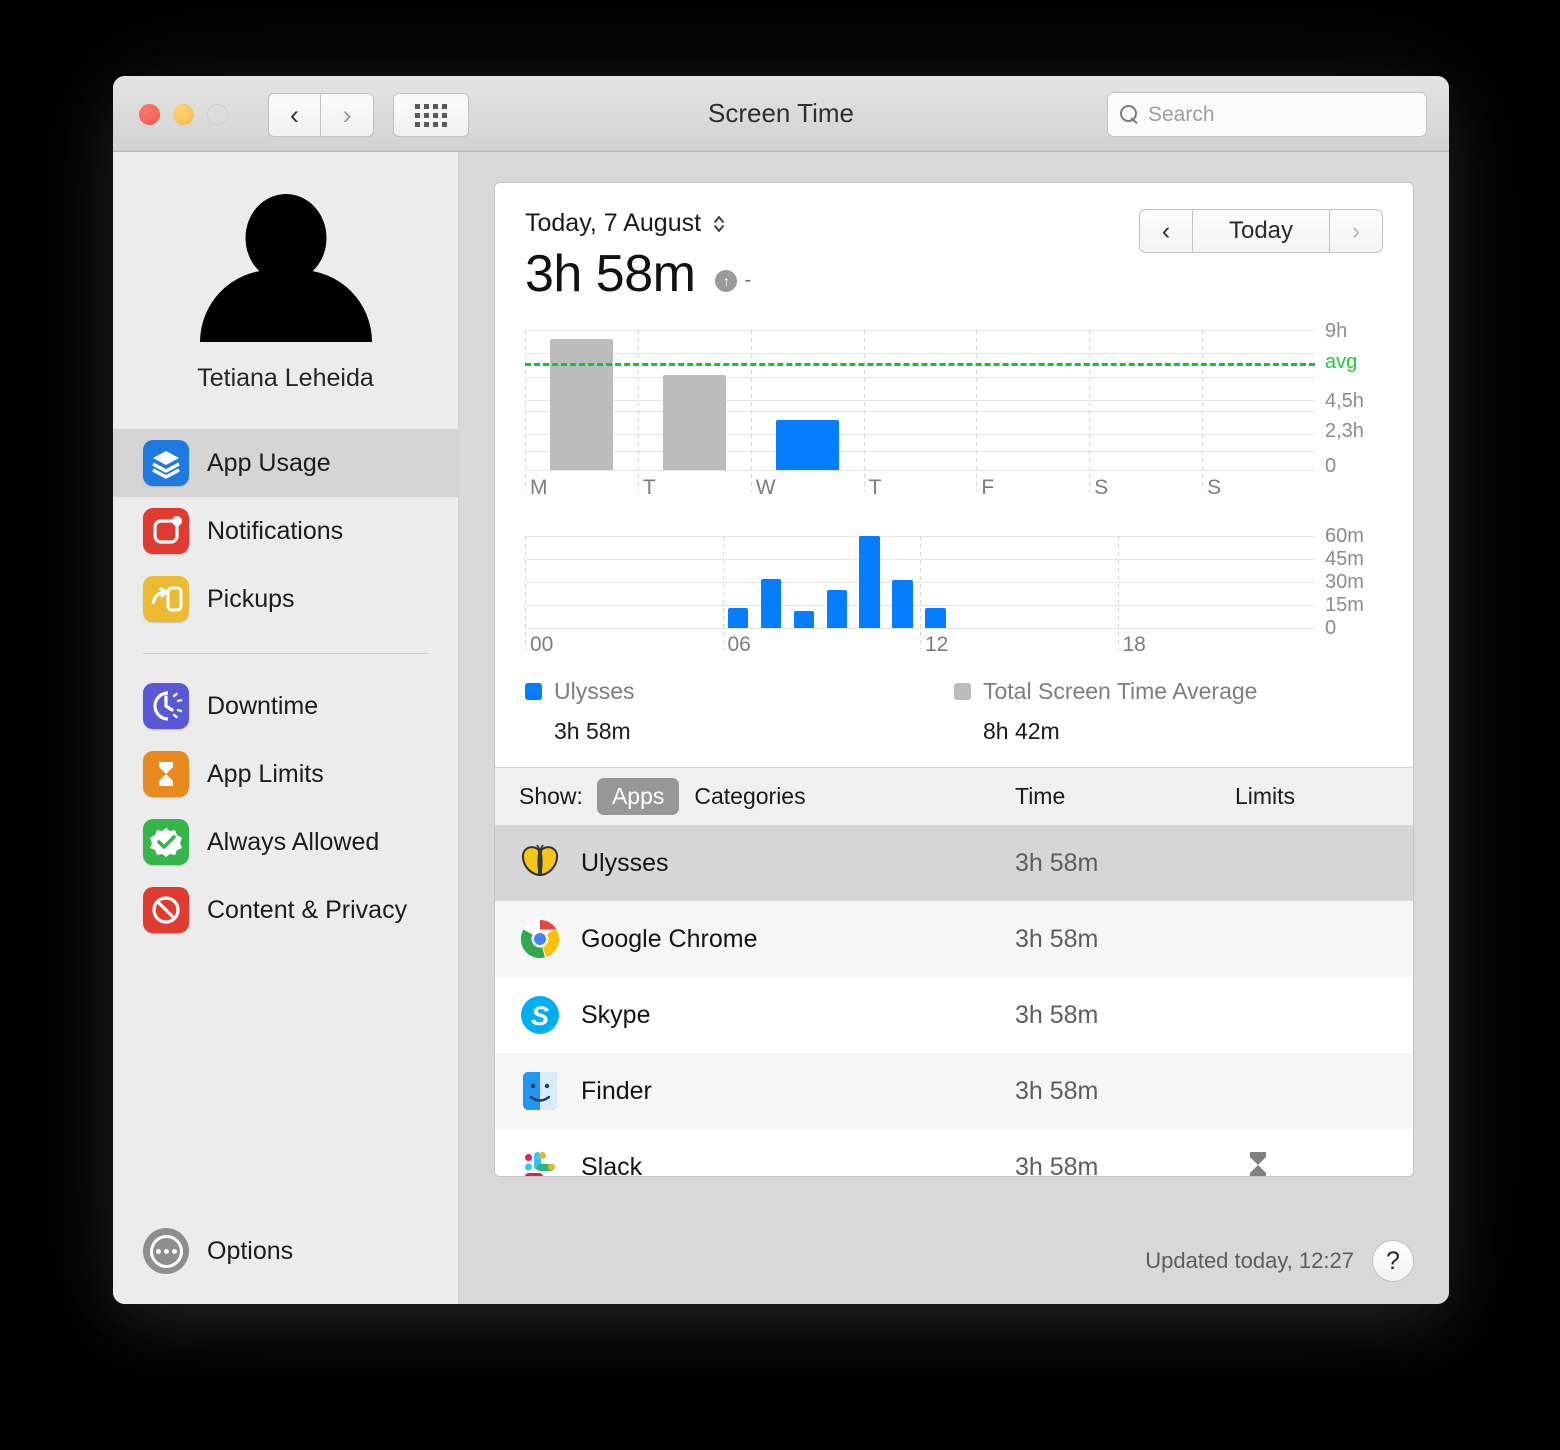 Image resolution: width=1560 pixels, height=1450 pixels. I want to click on hourly-chart: 60m 45m 30m 15m 0 00 06 12 18, so click(954, 594).